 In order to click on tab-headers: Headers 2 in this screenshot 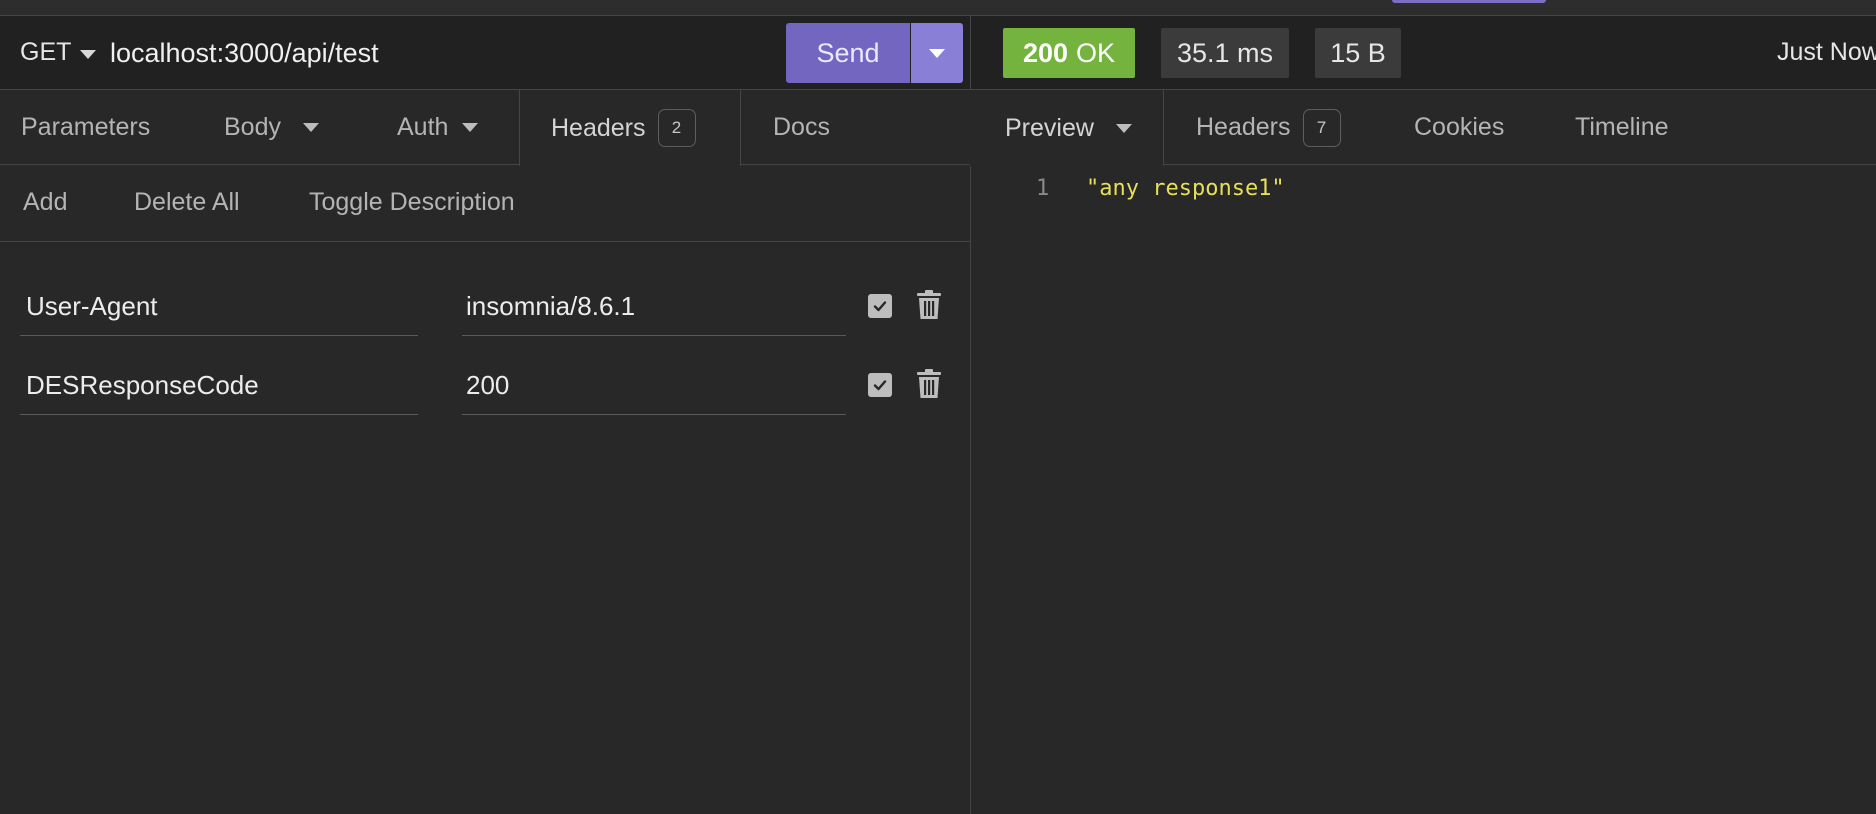, I will do `click(630, 128)`.